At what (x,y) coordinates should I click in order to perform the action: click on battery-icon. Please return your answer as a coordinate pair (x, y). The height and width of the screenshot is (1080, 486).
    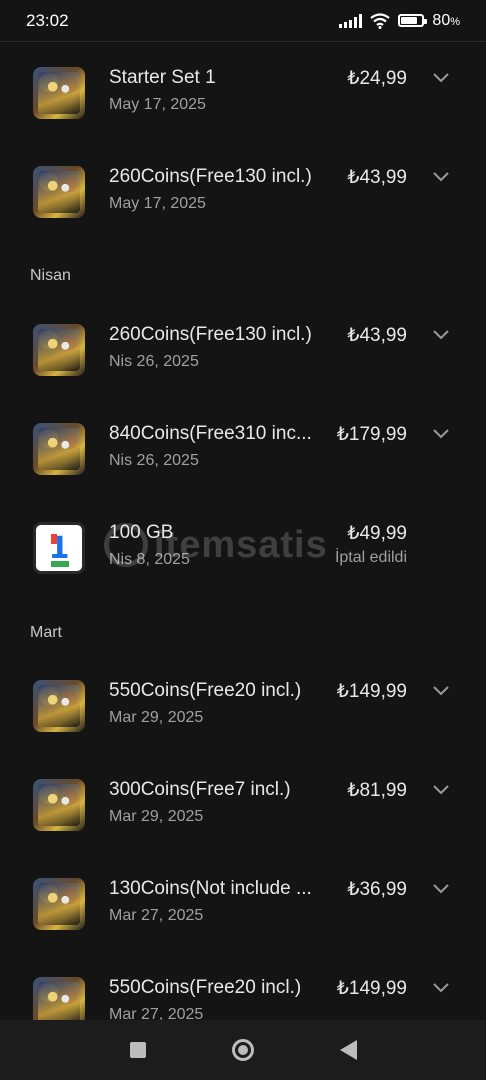
    Looking at the image, I should click on (413, 20).